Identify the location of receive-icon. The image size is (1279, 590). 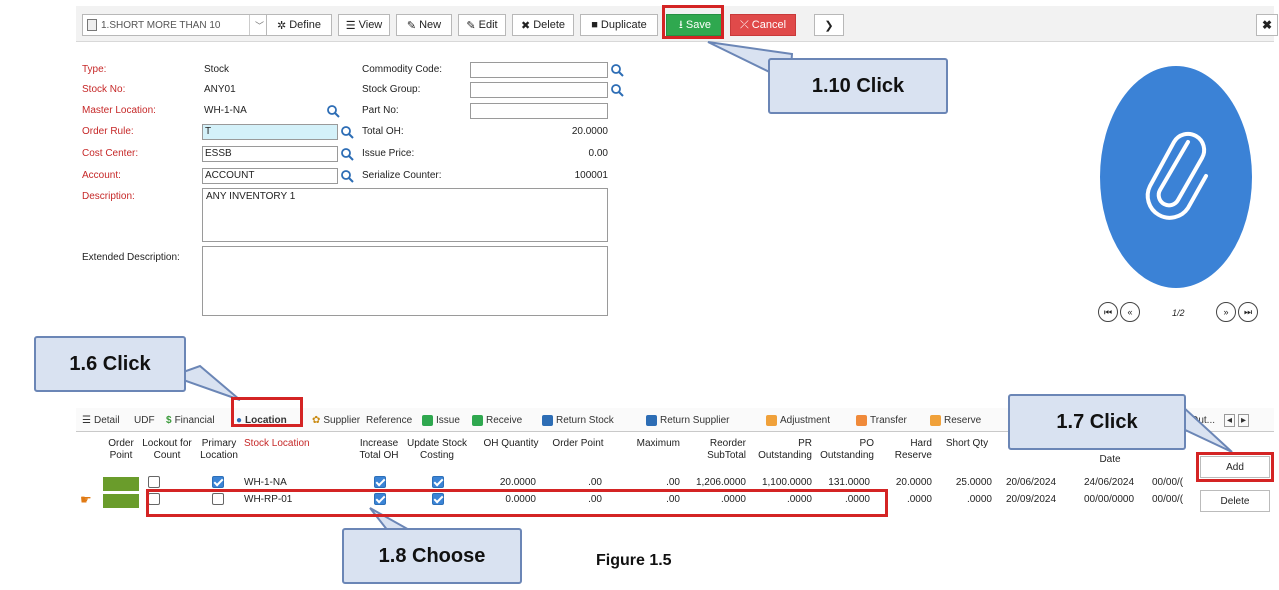
(477, 420).